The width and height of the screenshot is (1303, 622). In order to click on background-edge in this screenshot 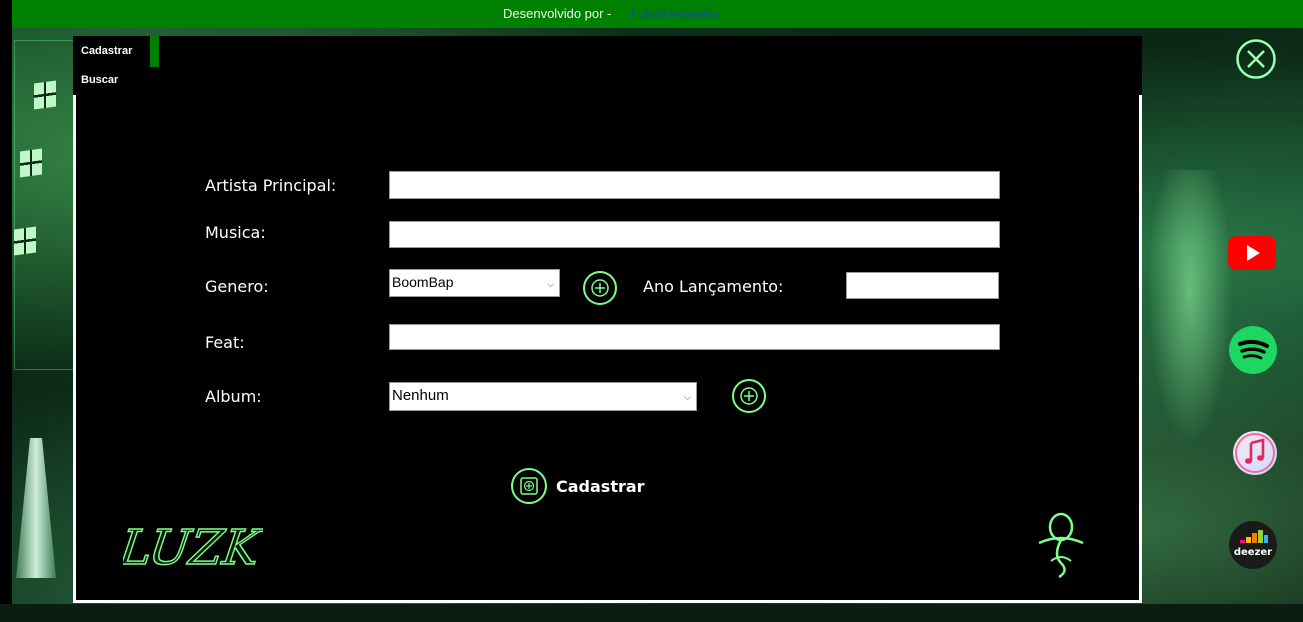, I will do `click(6, 311)`.